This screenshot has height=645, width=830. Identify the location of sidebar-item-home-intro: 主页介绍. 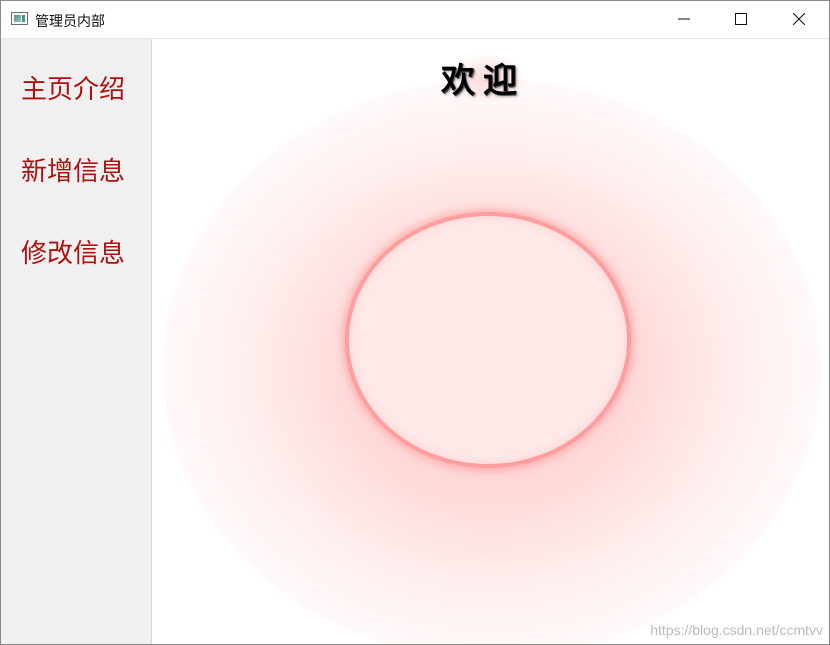
(73, 87).